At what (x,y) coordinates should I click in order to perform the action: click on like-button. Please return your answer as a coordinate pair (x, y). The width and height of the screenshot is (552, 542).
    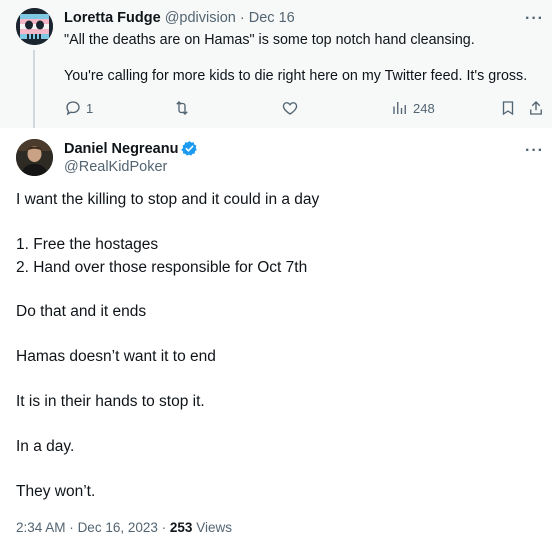
    Looking at the image, I should click on (290, 108).